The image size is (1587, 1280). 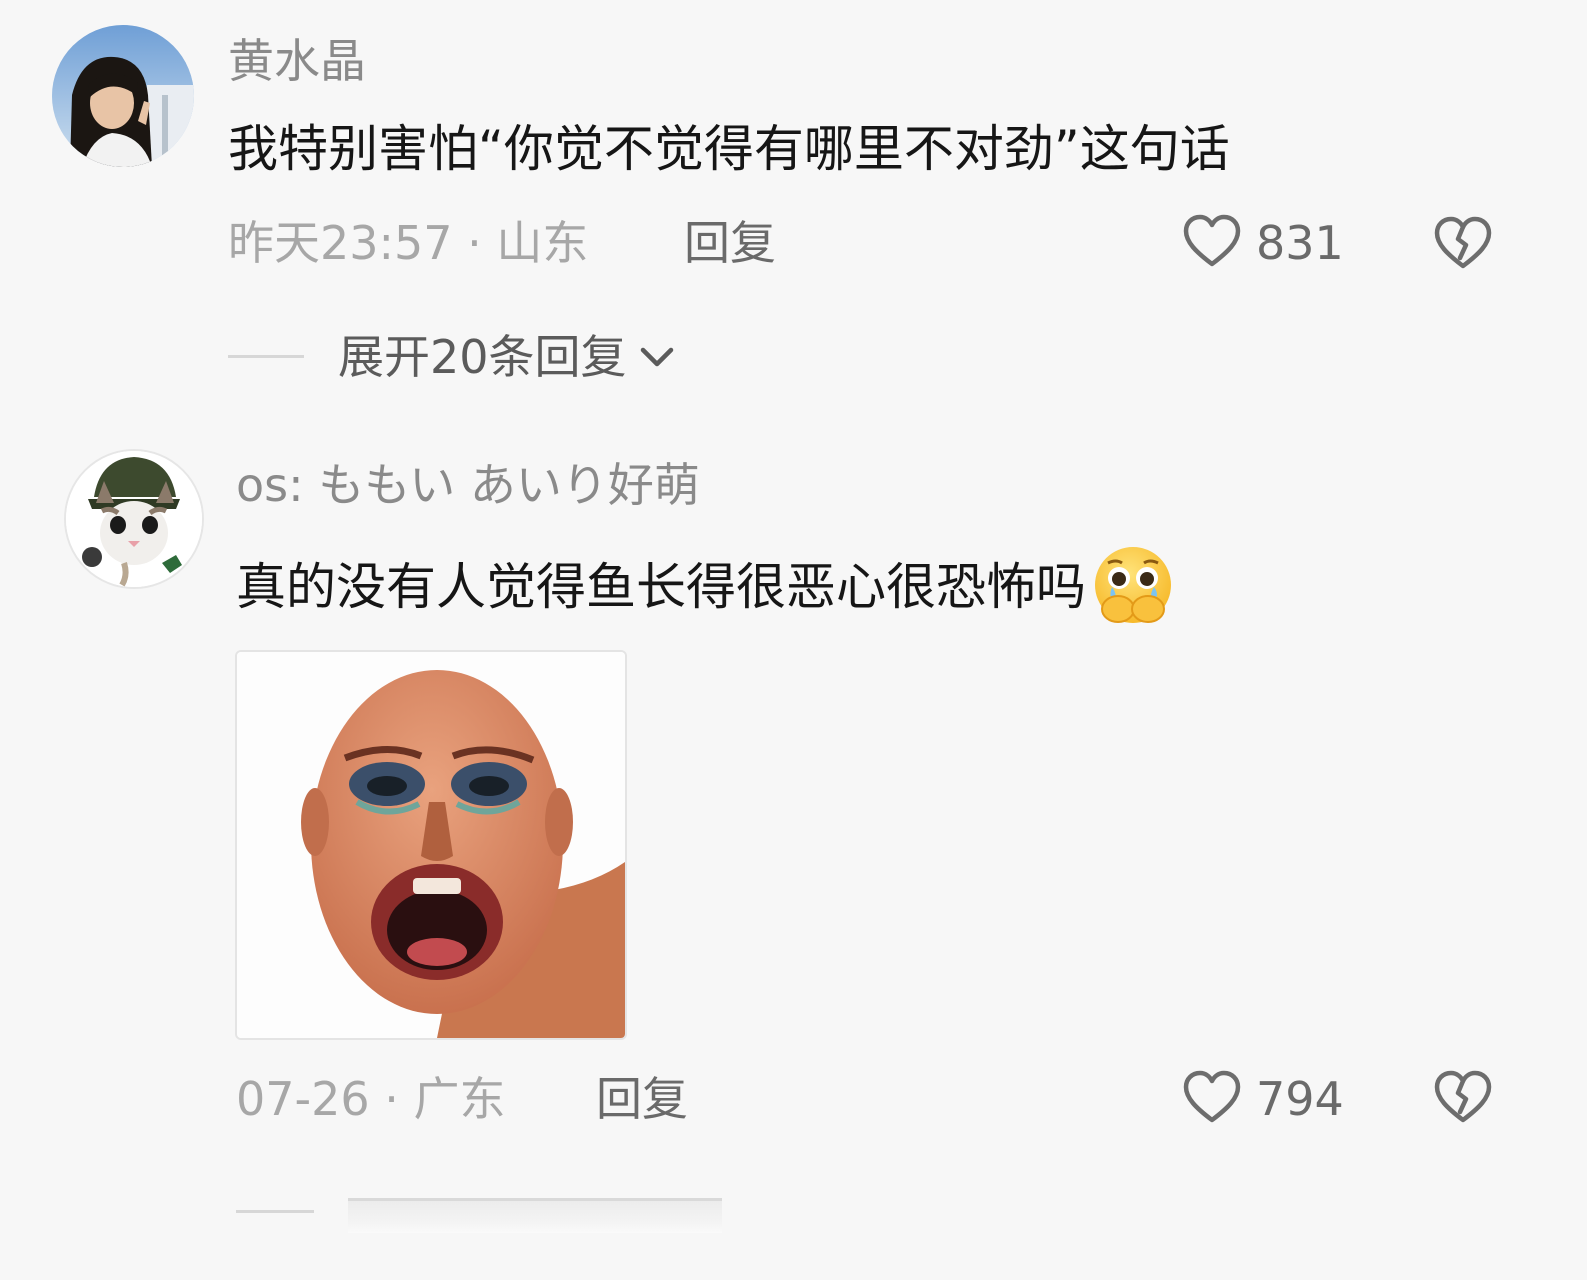 I want to click on comment-body: 真的没有人觉得鱼长得很恶心很恐怖吗, so click(x=707, y=587).